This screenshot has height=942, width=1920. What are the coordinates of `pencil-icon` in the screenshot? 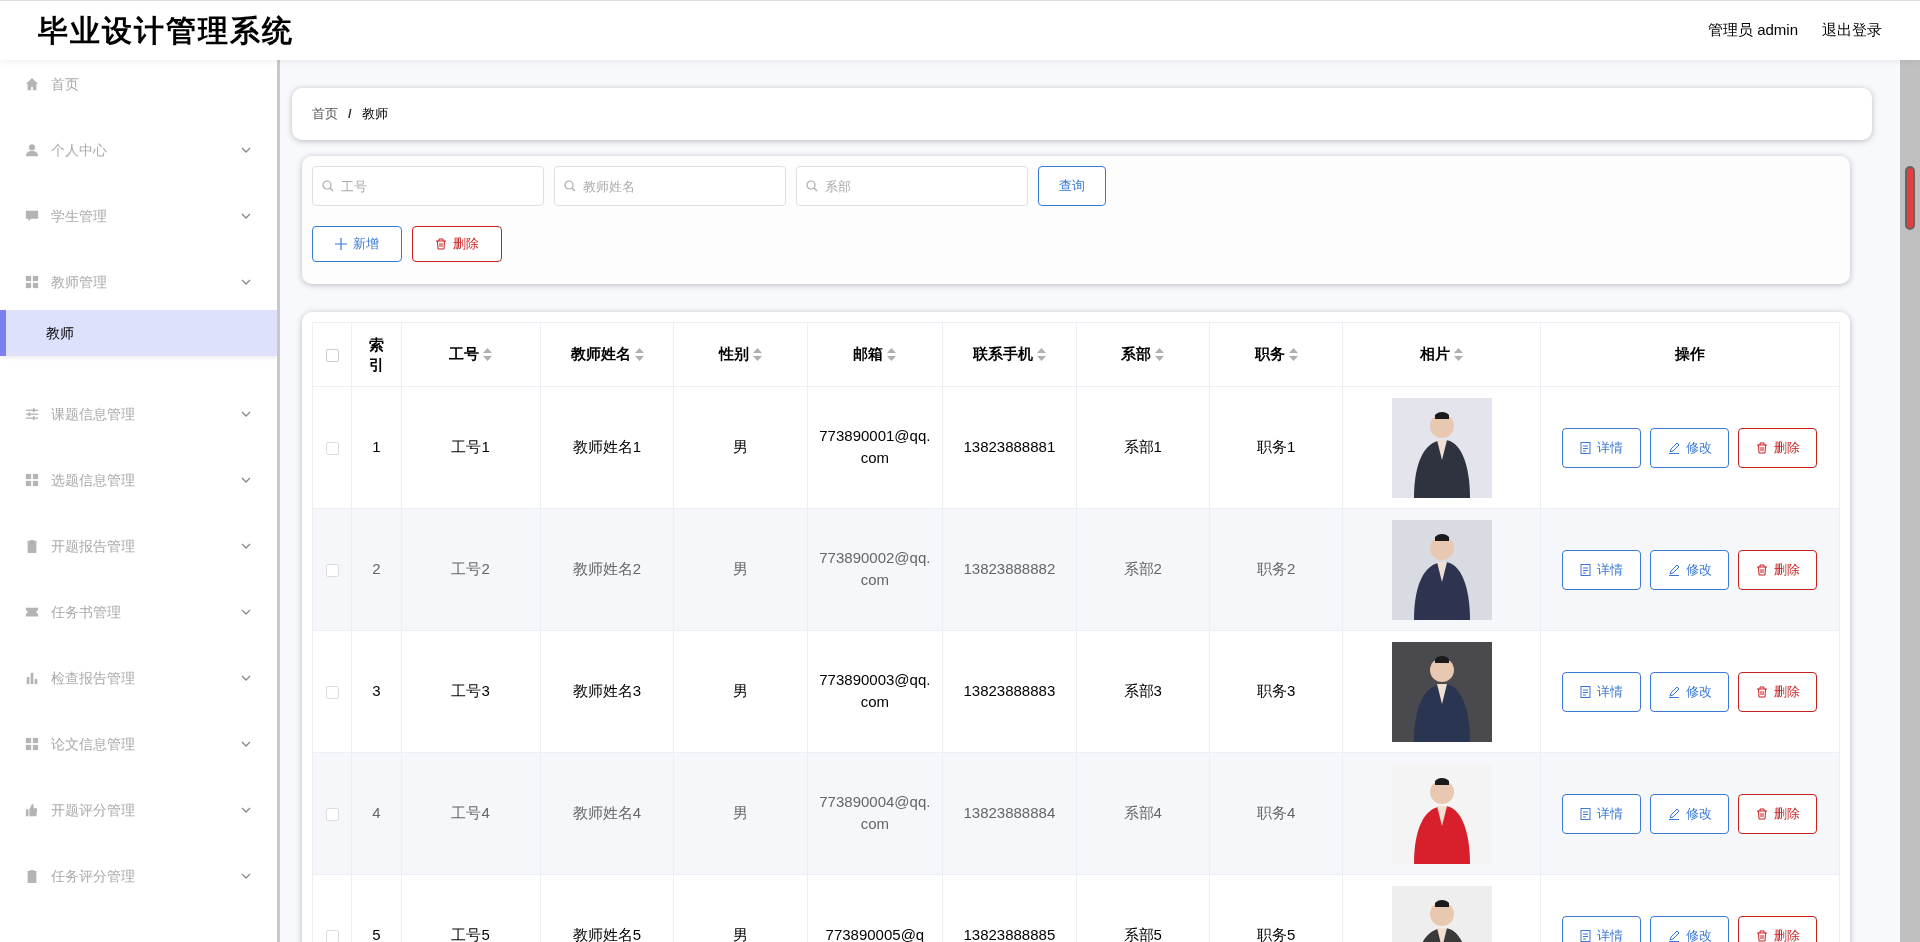 It's located at (1674, 447).